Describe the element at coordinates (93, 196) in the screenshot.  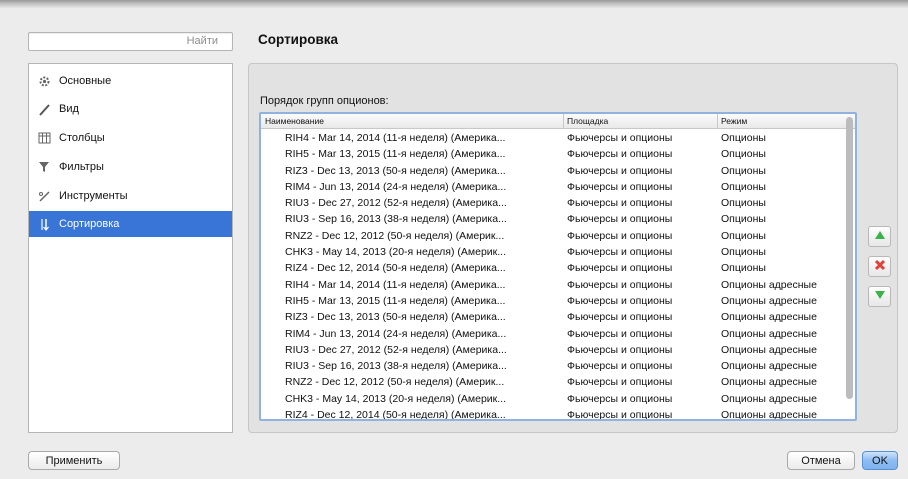
I see `sidebar-item-label: Инструменты` at that location.